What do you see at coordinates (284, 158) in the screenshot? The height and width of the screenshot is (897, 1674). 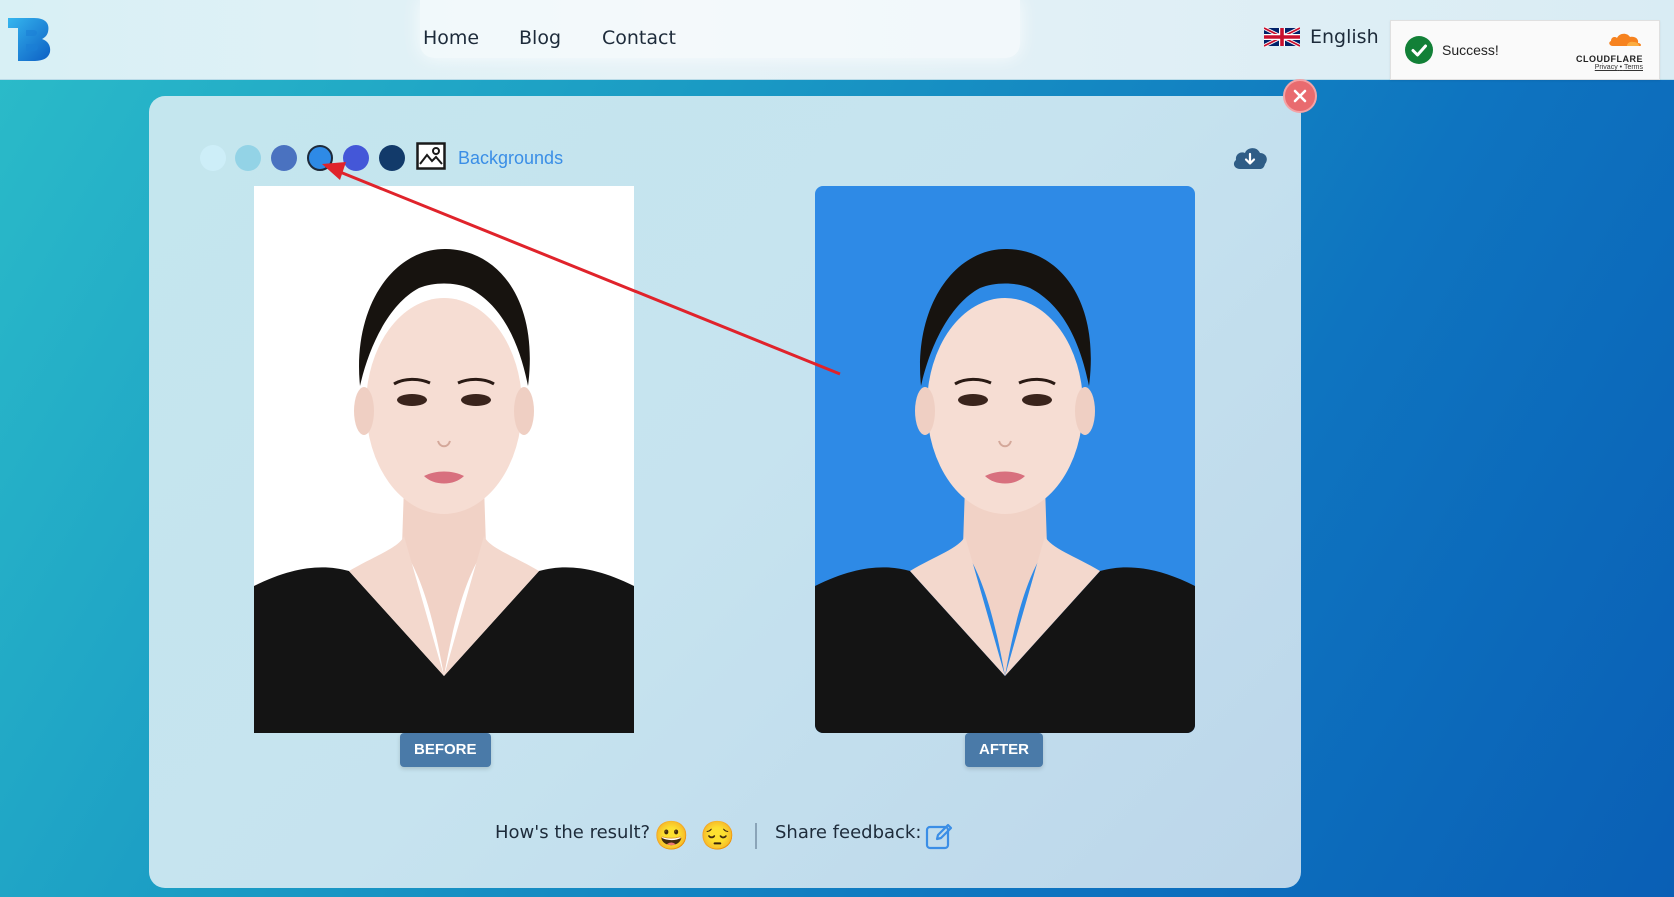 I see `swatch-steel-blue` at bounding box center [284, 158].